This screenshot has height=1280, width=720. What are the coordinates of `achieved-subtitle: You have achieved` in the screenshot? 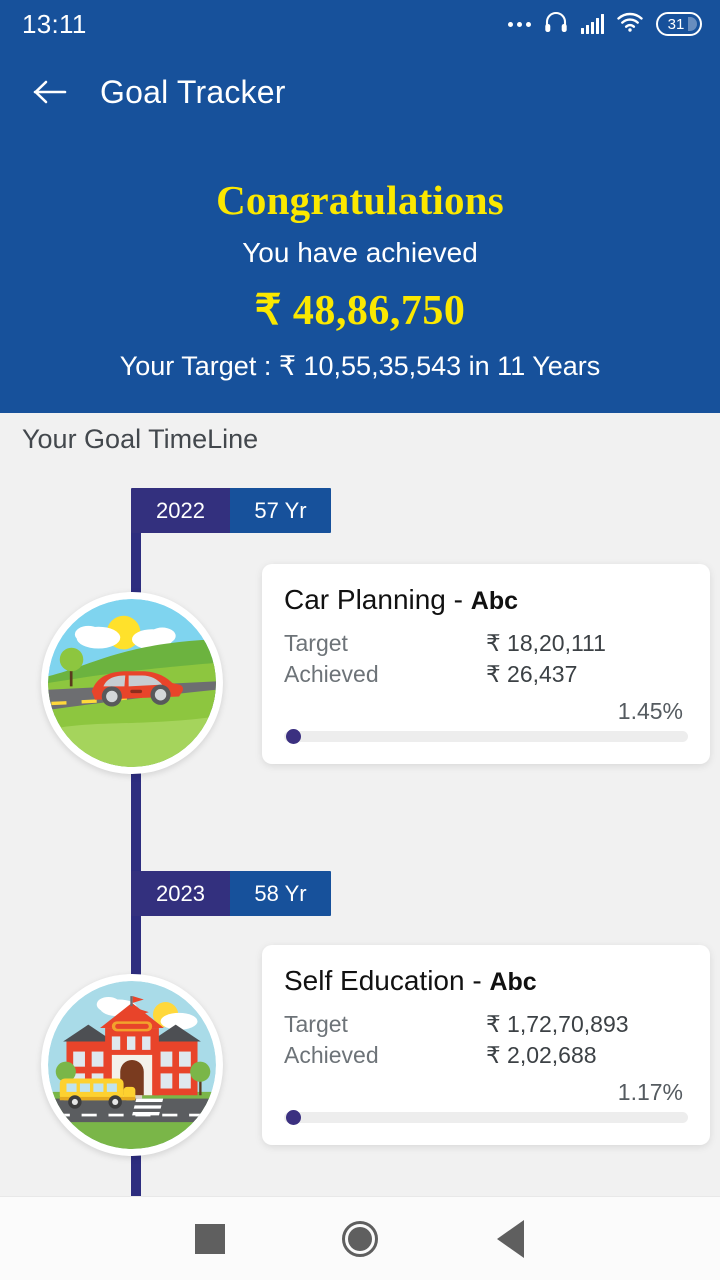 It's located at (360, 253).